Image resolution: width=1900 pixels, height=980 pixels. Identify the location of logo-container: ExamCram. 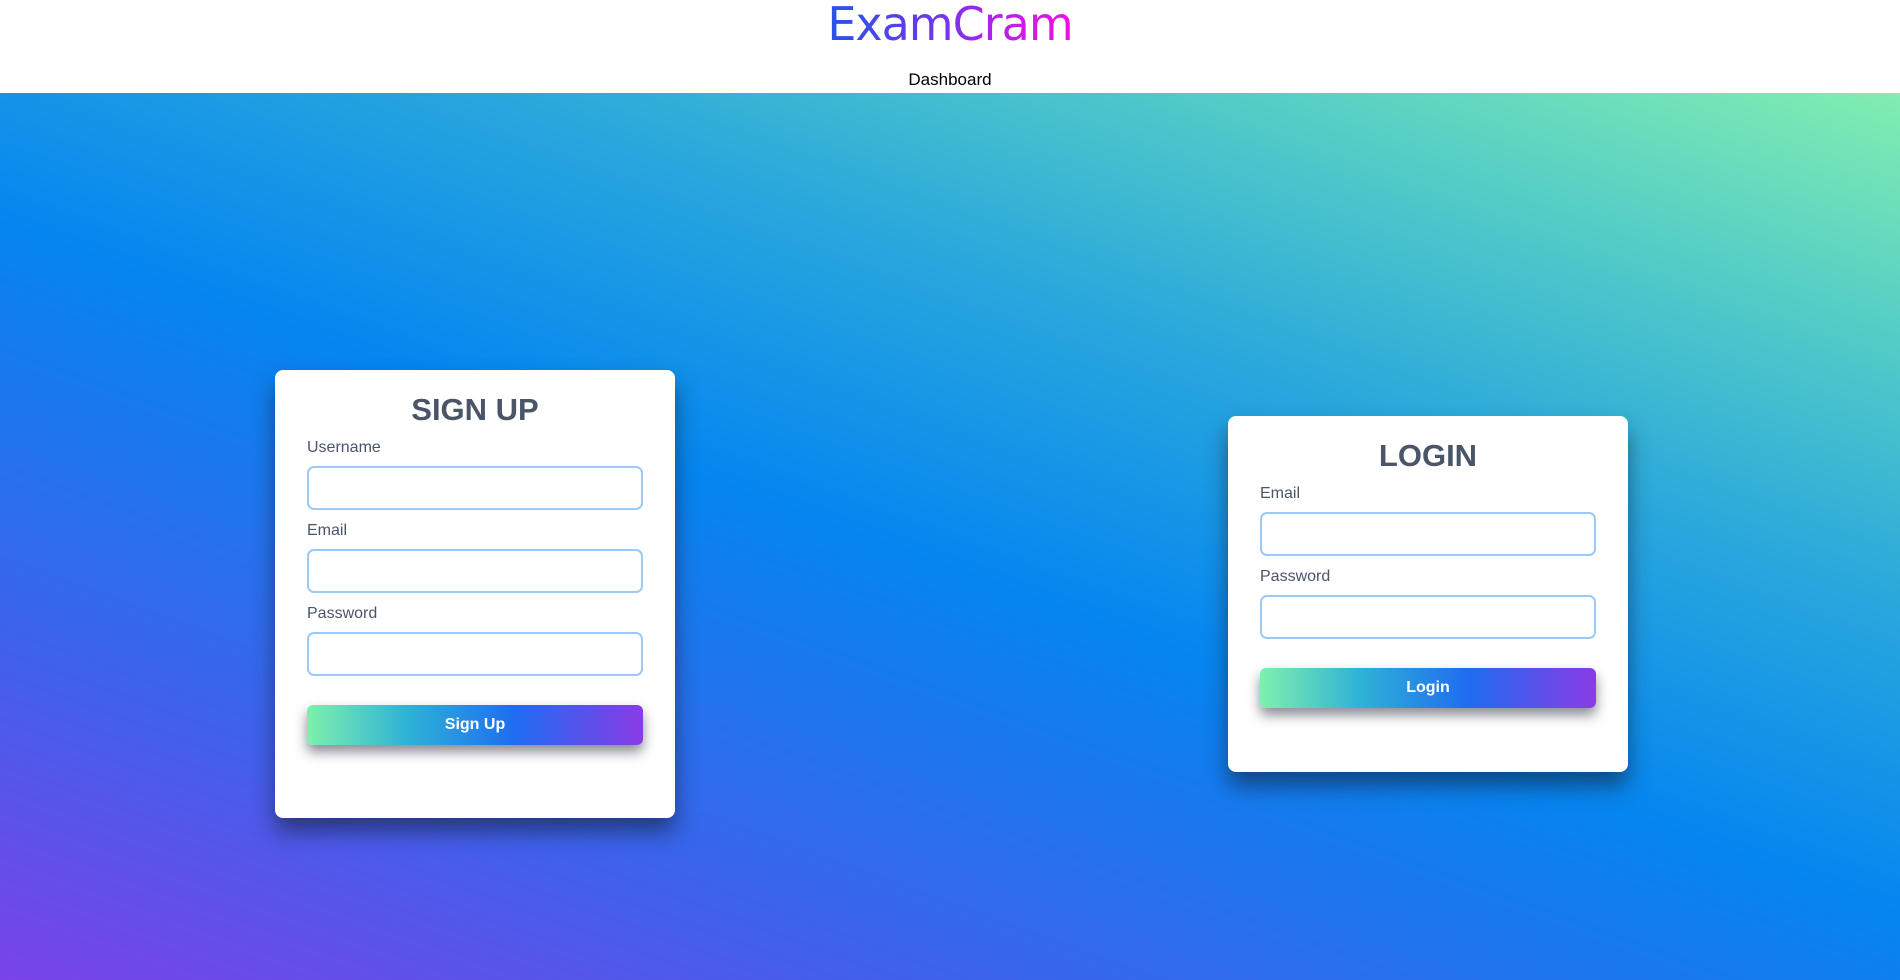
(950, 24).